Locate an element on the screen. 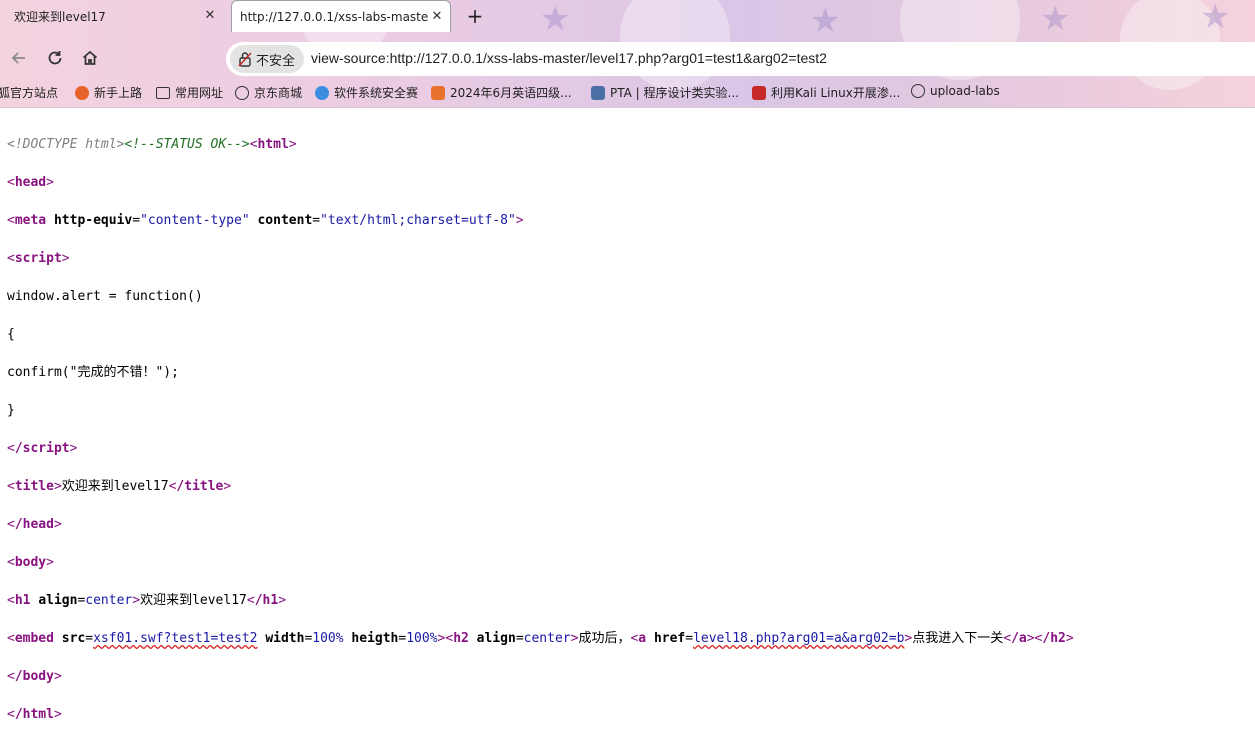 Image resolution: width=1255 pixels, height=743 pixels. reload-icon is located at coordinates (55, 59).